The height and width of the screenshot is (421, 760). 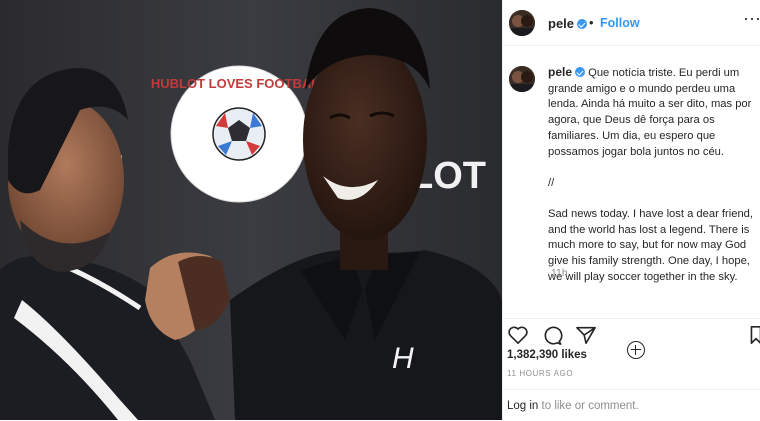 What do you see at coordinates (588, 406) in the screenshot?
I see `login-suffix: to like or comment.` at bounding box center [588, 406].